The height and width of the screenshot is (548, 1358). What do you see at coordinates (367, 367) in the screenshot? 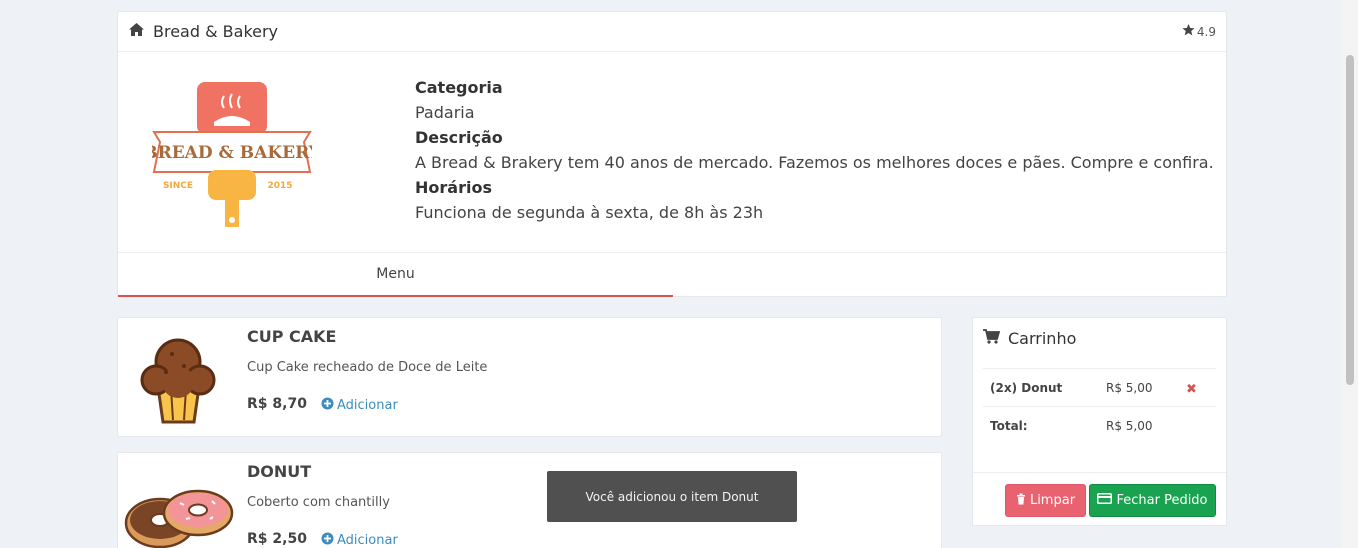
I see `product-description: Cup Cake recheado de Doce de Leite` at bounding box center [367, 367].